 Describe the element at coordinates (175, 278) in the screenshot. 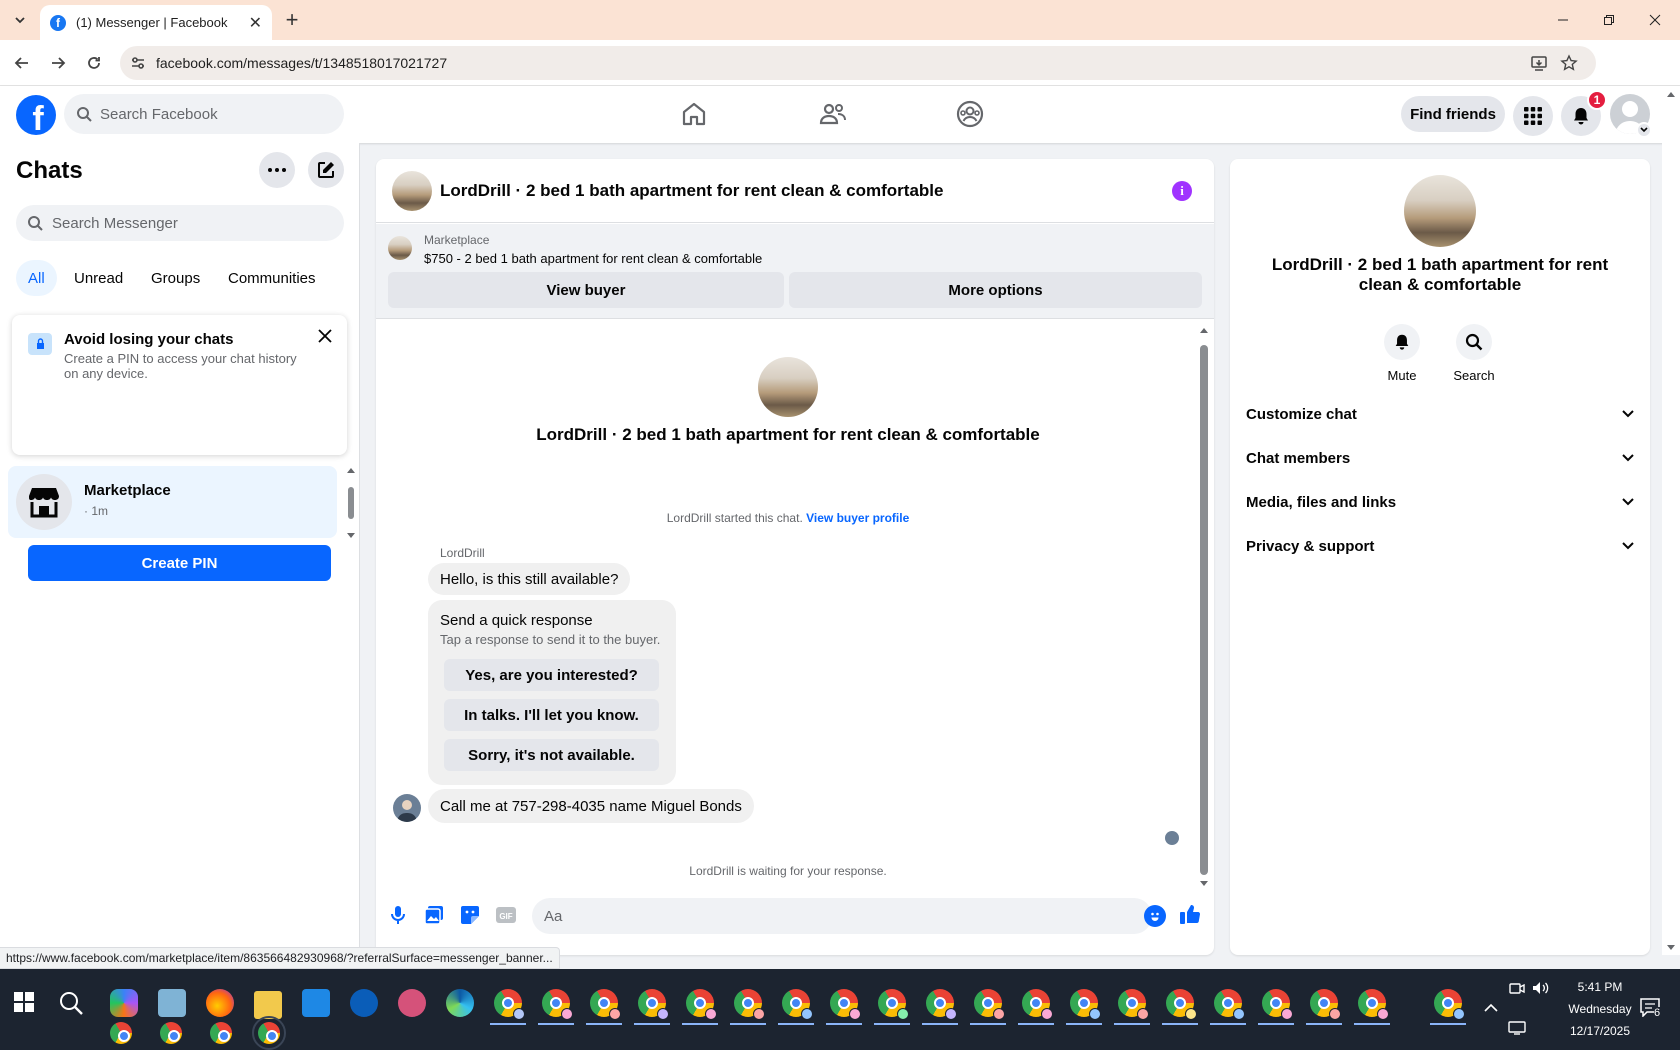

I see `filter-groups: Groups` at that location.